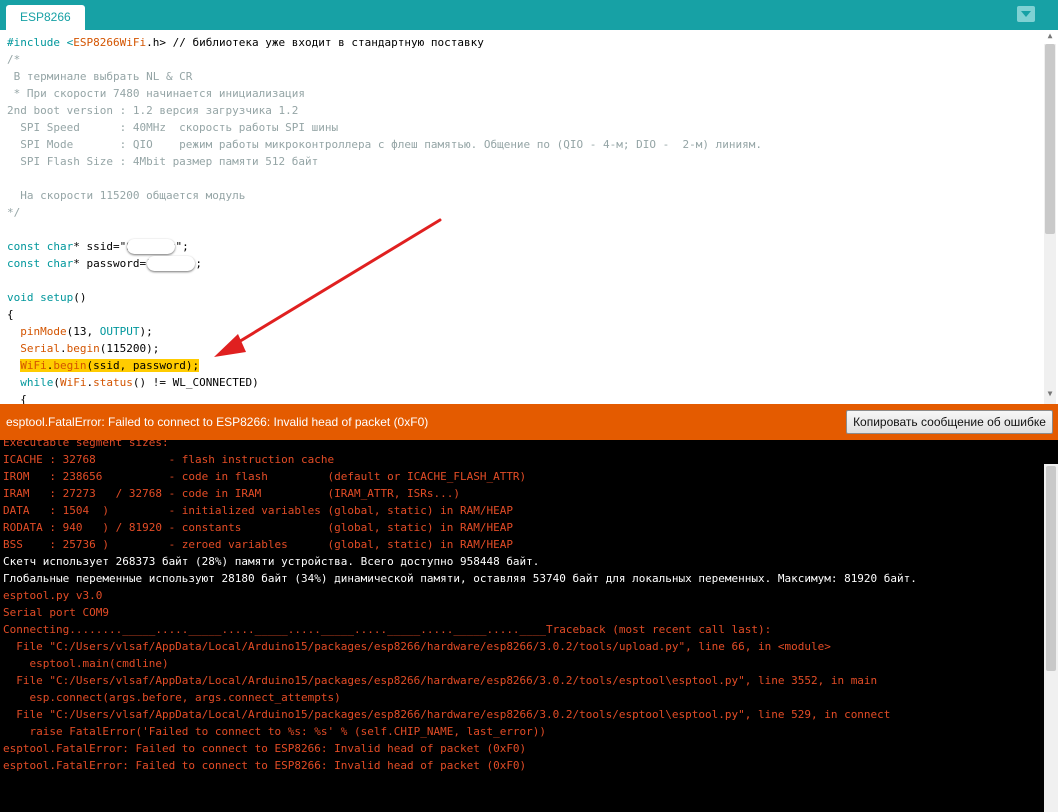  Describe the element at coordinates (1051, 568) in the screenshot. I see `console-scrollbar-thumb` at that location.